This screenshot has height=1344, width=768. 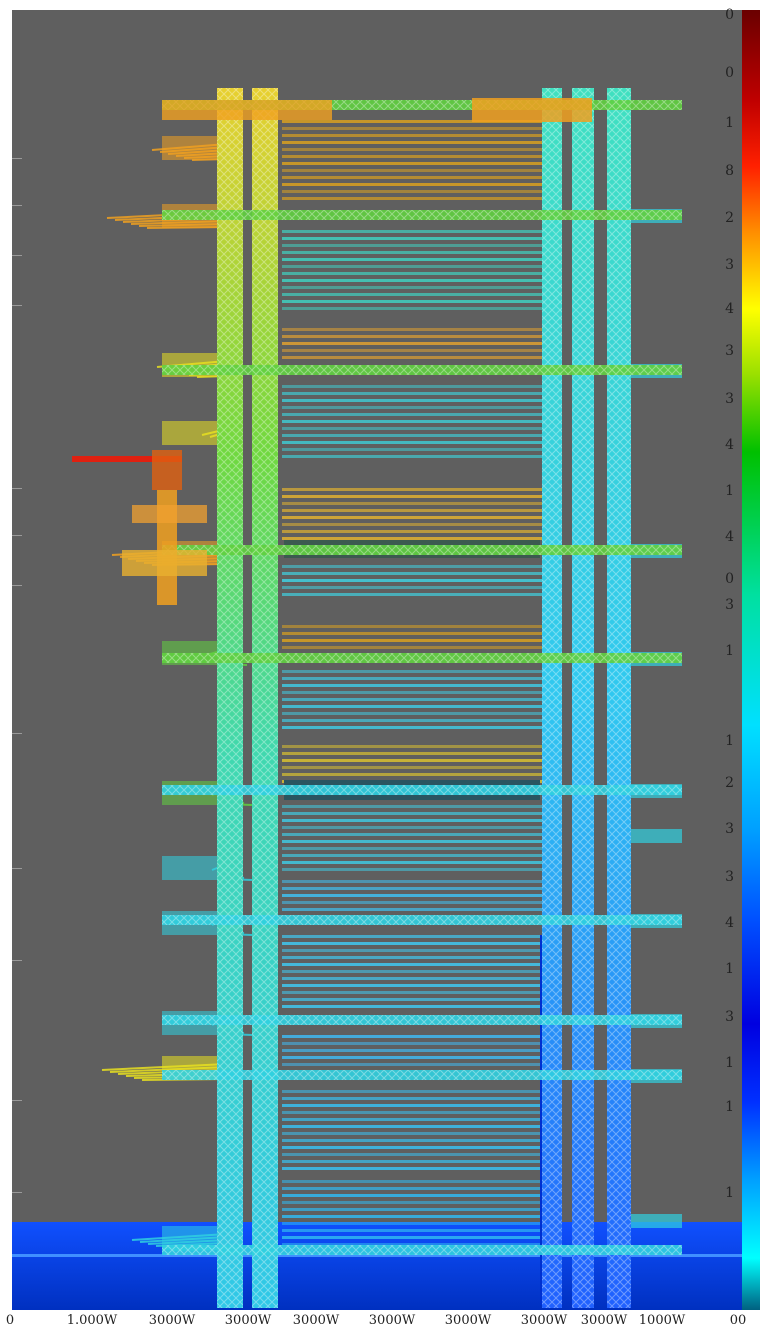 What do you see at coordinates (377, 1266) in the screenshot?
I see `ground-slab` at bounding box center [377, 1266].